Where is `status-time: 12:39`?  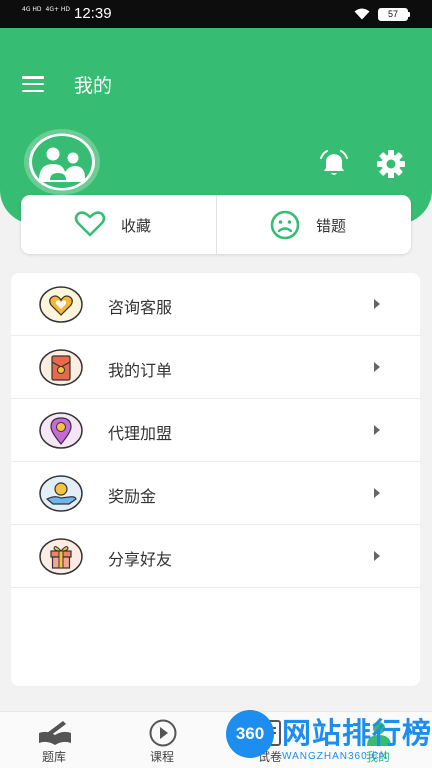 status-time: 12:39 is located at coordinates (93, 13).